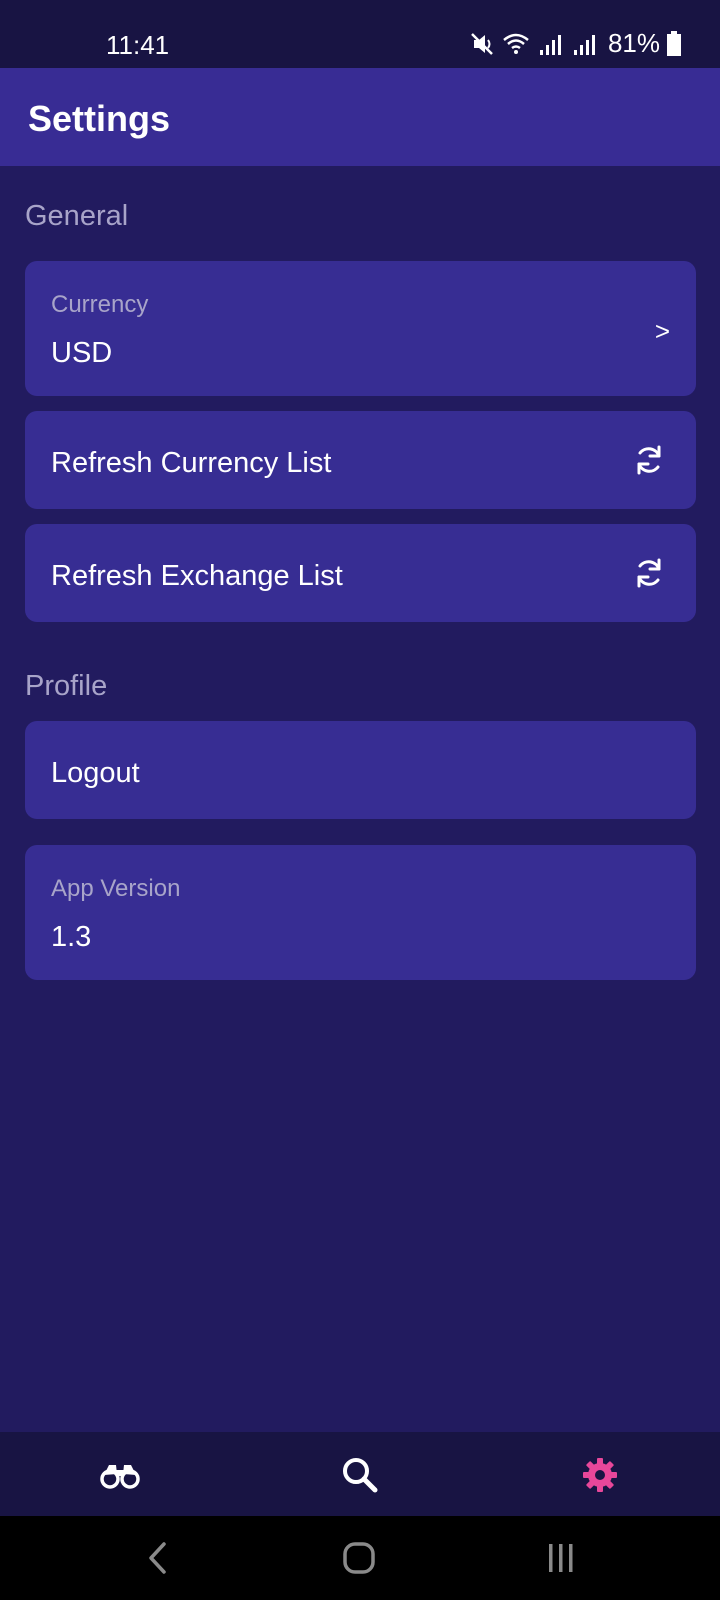 The height and width of the screenshot is (1600, 720). Describe the element at coordinates (482, 43) in the screenshot. I see `mute-icon` at that location.